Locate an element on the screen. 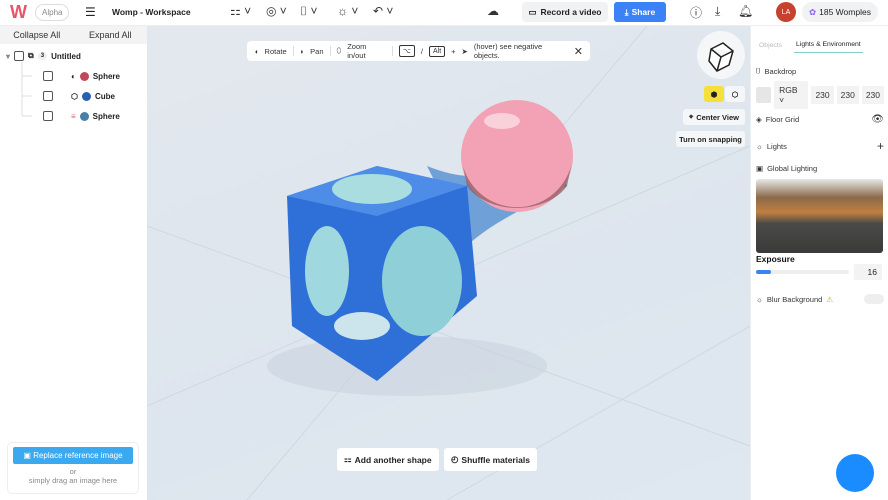 The image size is (888, 500). womples-icon: ✿ is located at coordinates (813, 11).